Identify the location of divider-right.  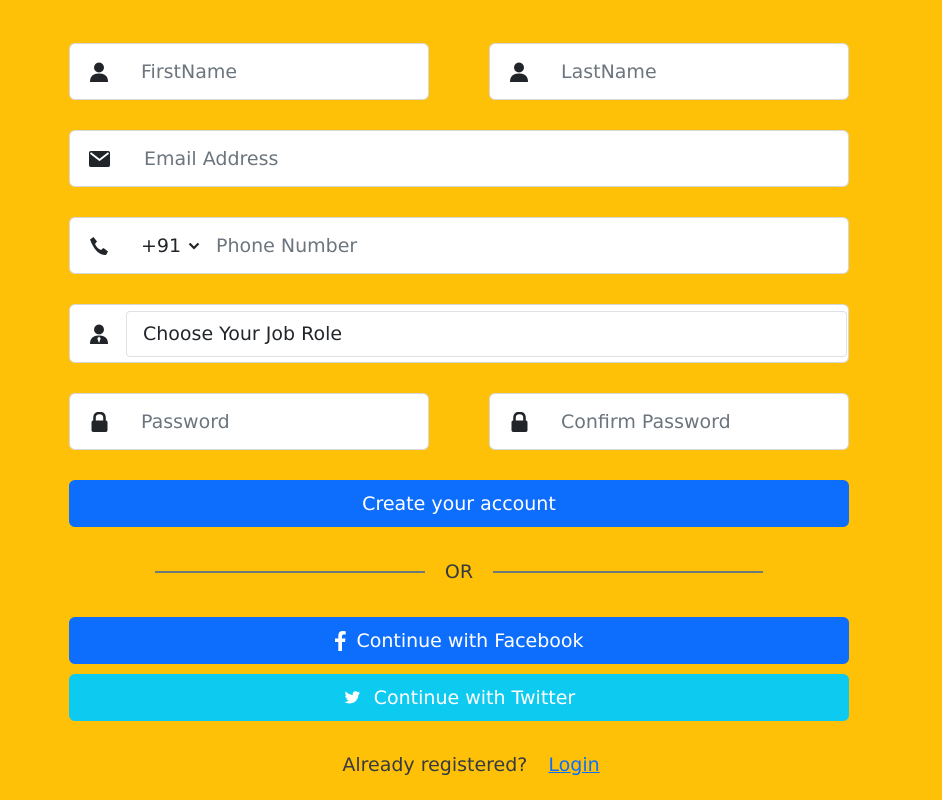
(628, 572).